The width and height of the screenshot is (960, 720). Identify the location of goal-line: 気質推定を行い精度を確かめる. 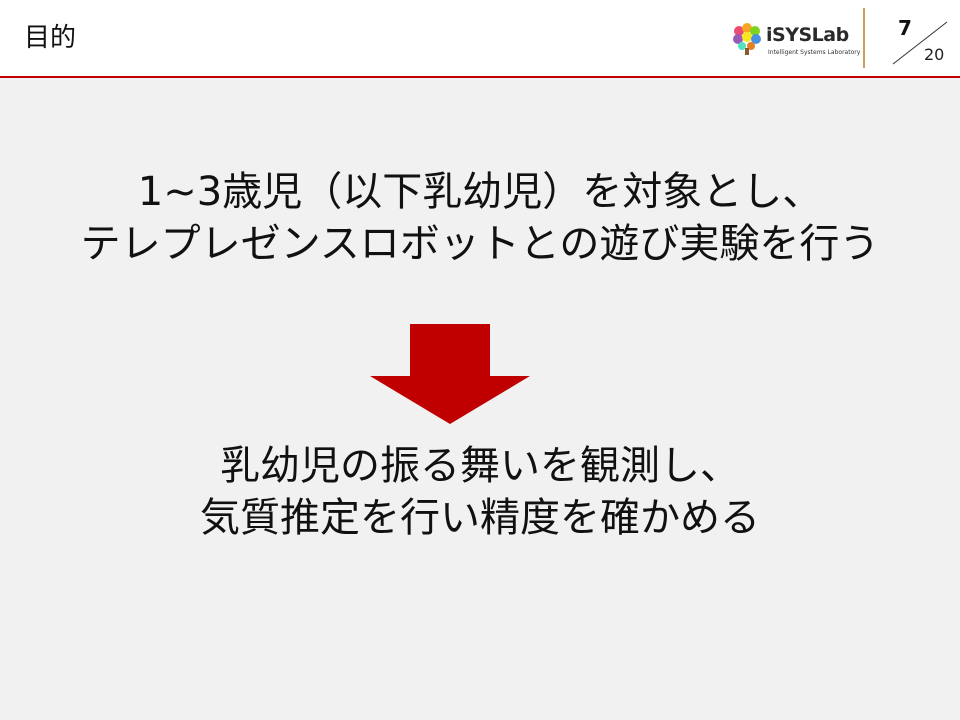
(480, 518).